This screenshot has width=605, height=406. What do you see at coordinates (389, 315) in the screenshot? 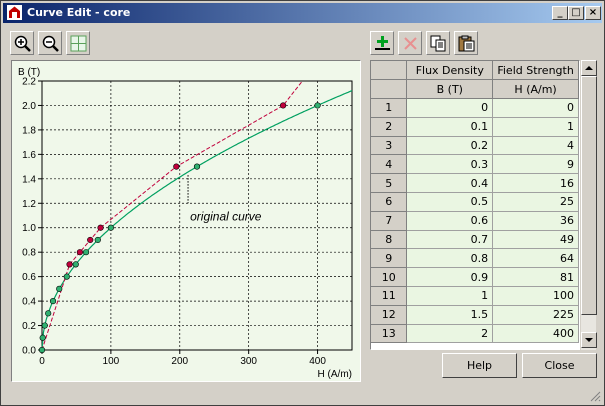
I see `row-number: 12` at bounding box center [389, 315].